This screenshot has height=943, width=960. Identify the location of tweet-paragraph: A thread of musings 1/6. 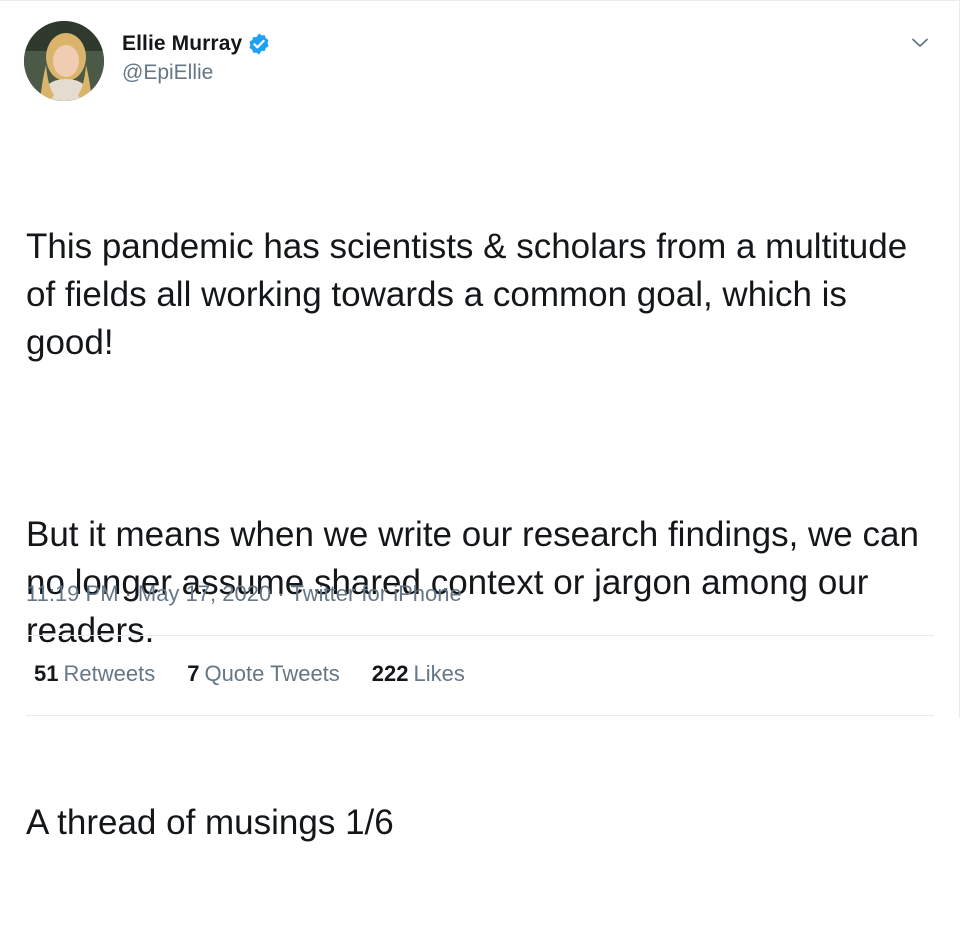
(210, 822).